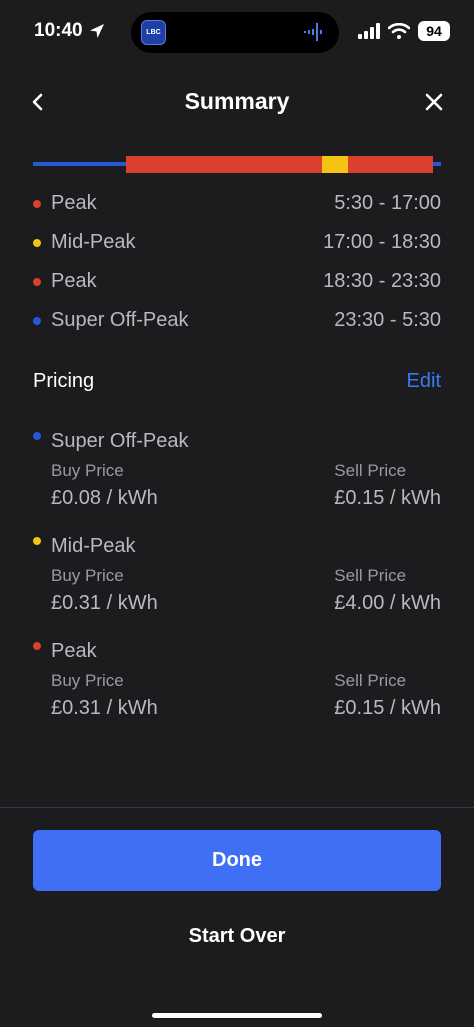 The height and width of the screenshot is (1027, 474). I want to click on page-title: Summary, so click(237, 101).